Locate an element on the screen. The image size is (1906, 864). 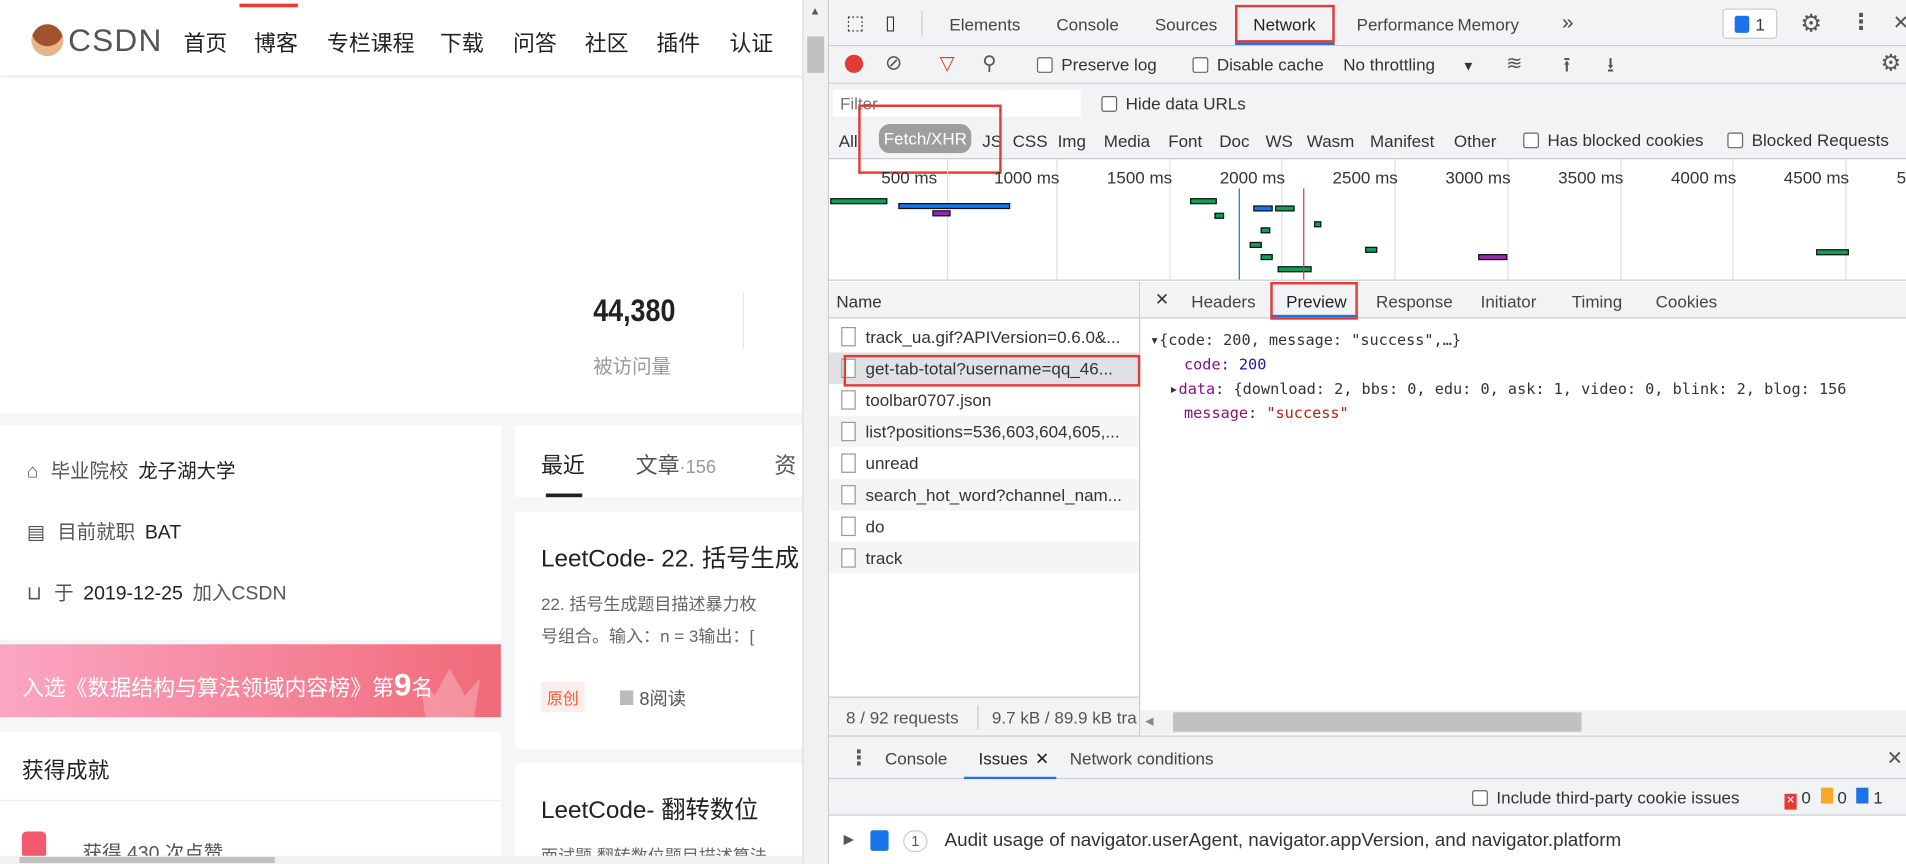
tab-performance: Performance is located at coordinates (1405, 24).